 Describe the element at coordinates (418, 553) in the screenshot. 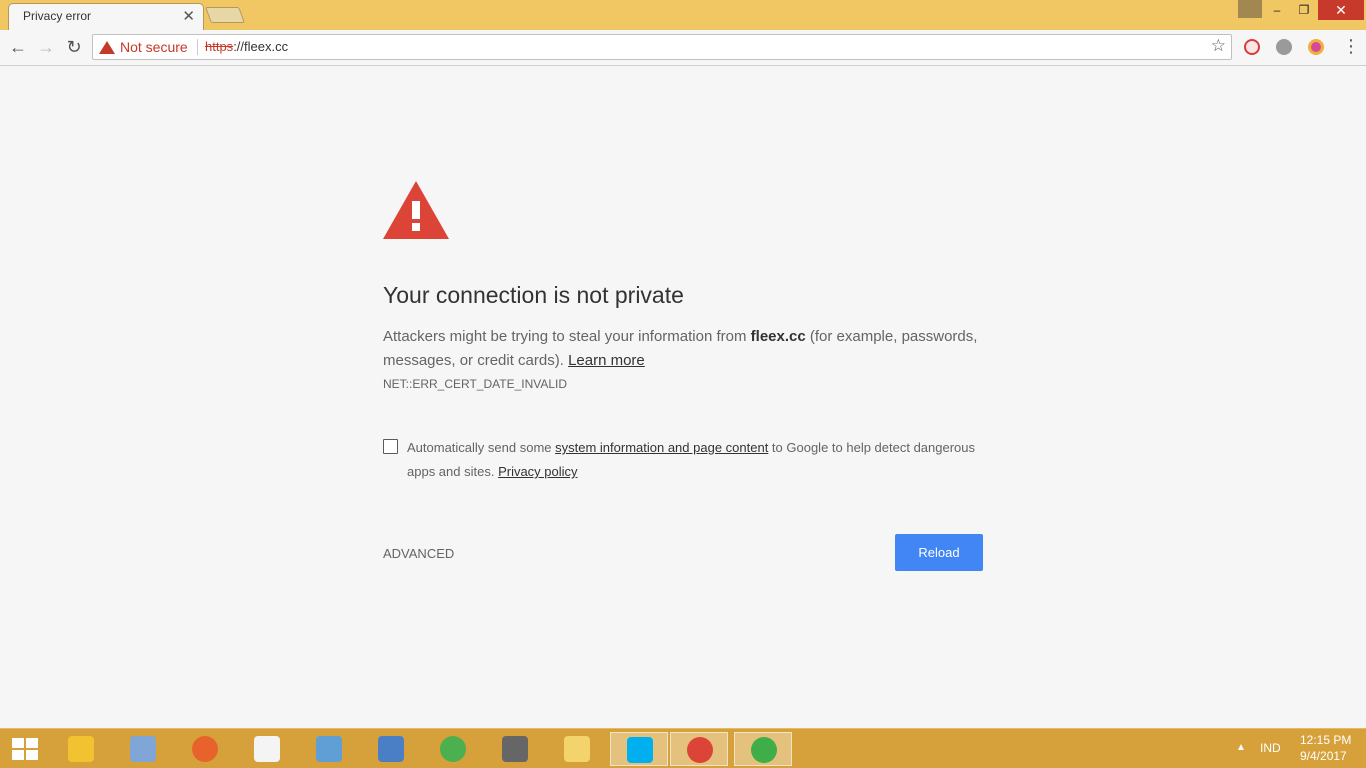

I see `advanced-button: ADVANCED` at that location.